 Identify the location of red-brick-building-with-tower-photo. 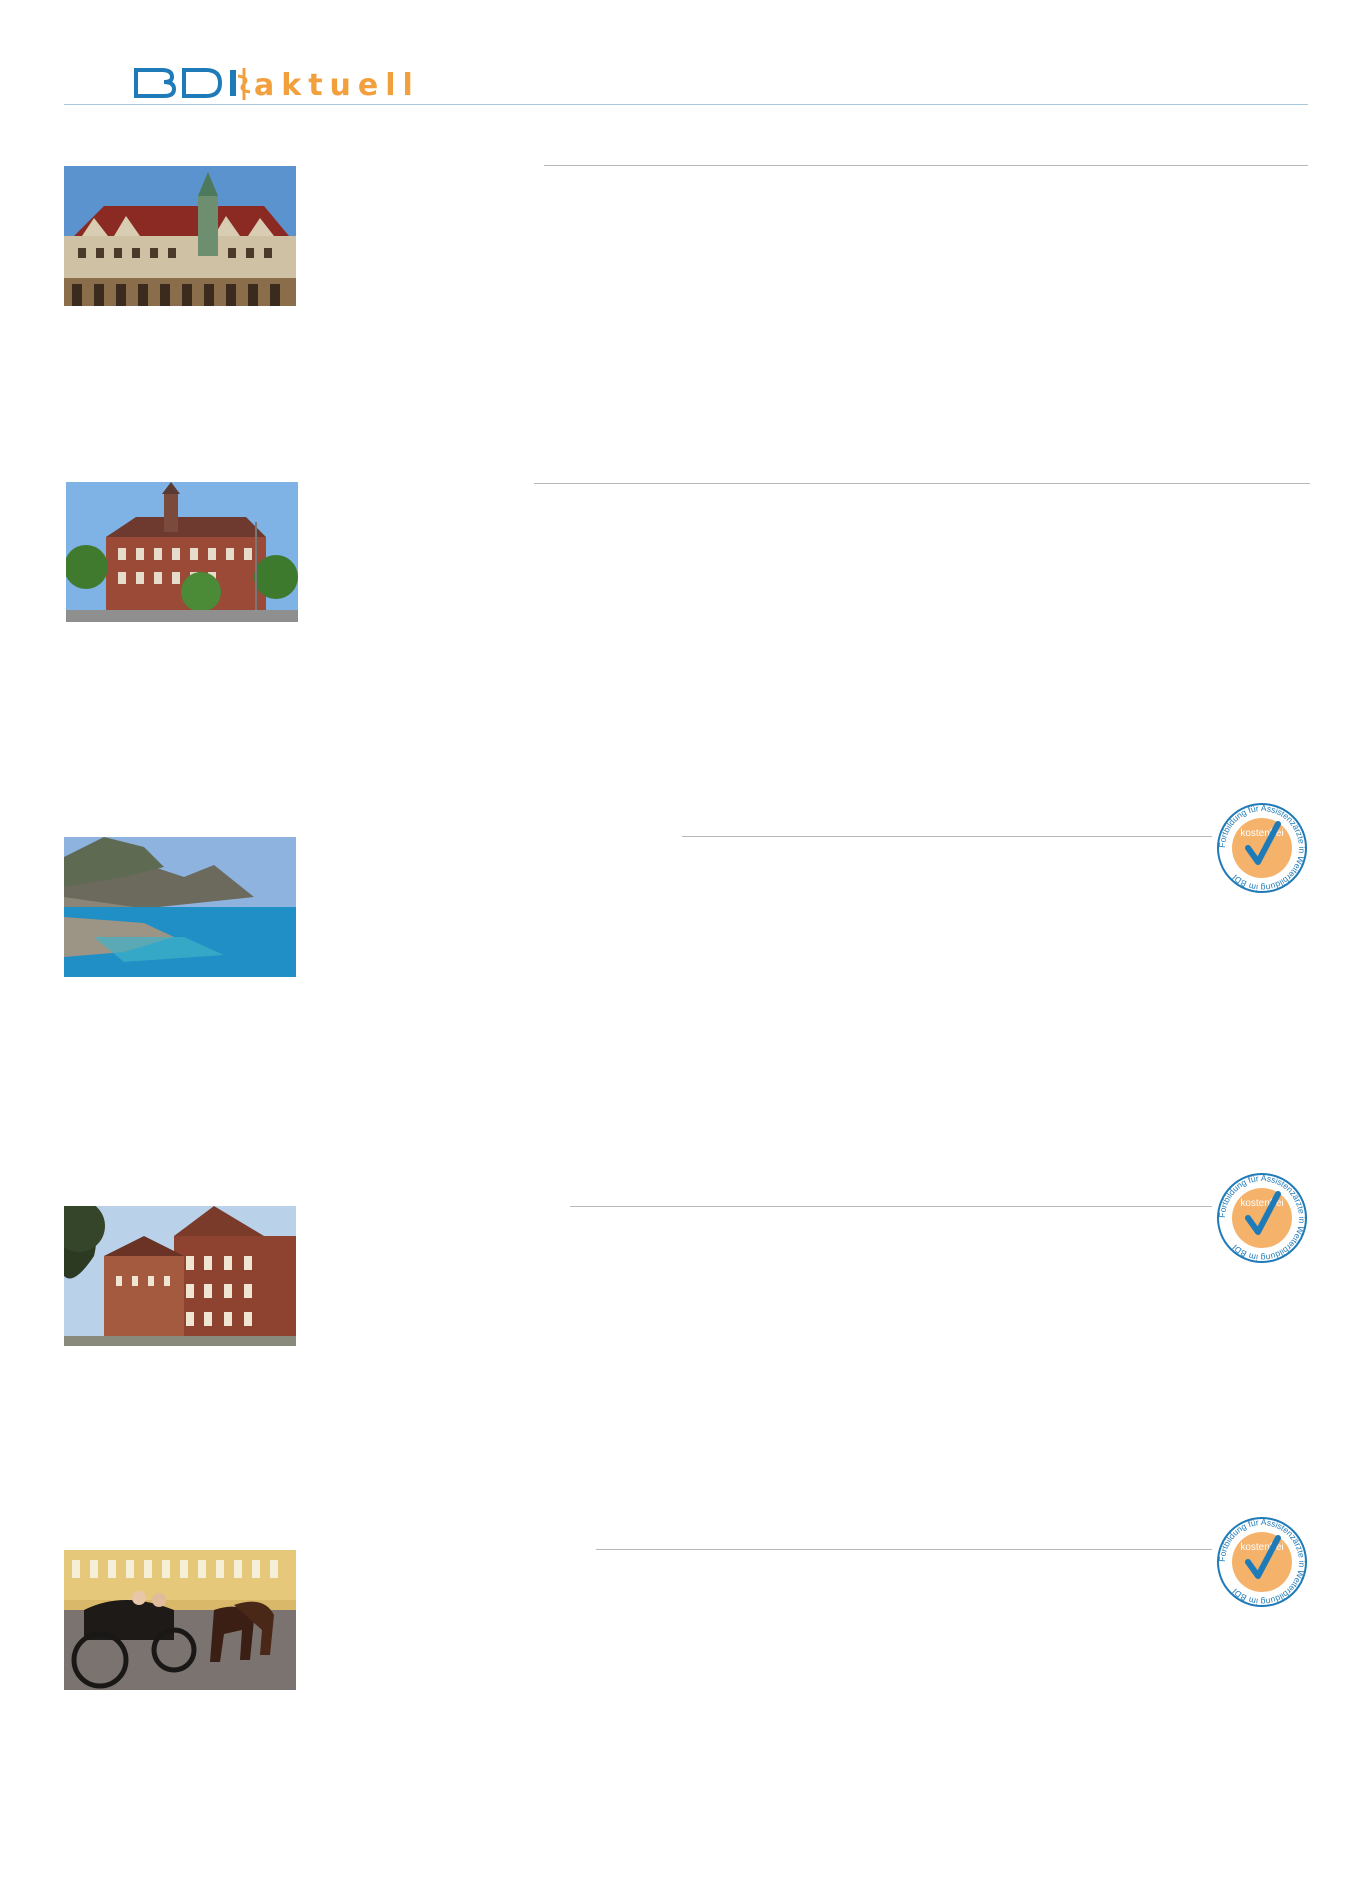
(182, 552).